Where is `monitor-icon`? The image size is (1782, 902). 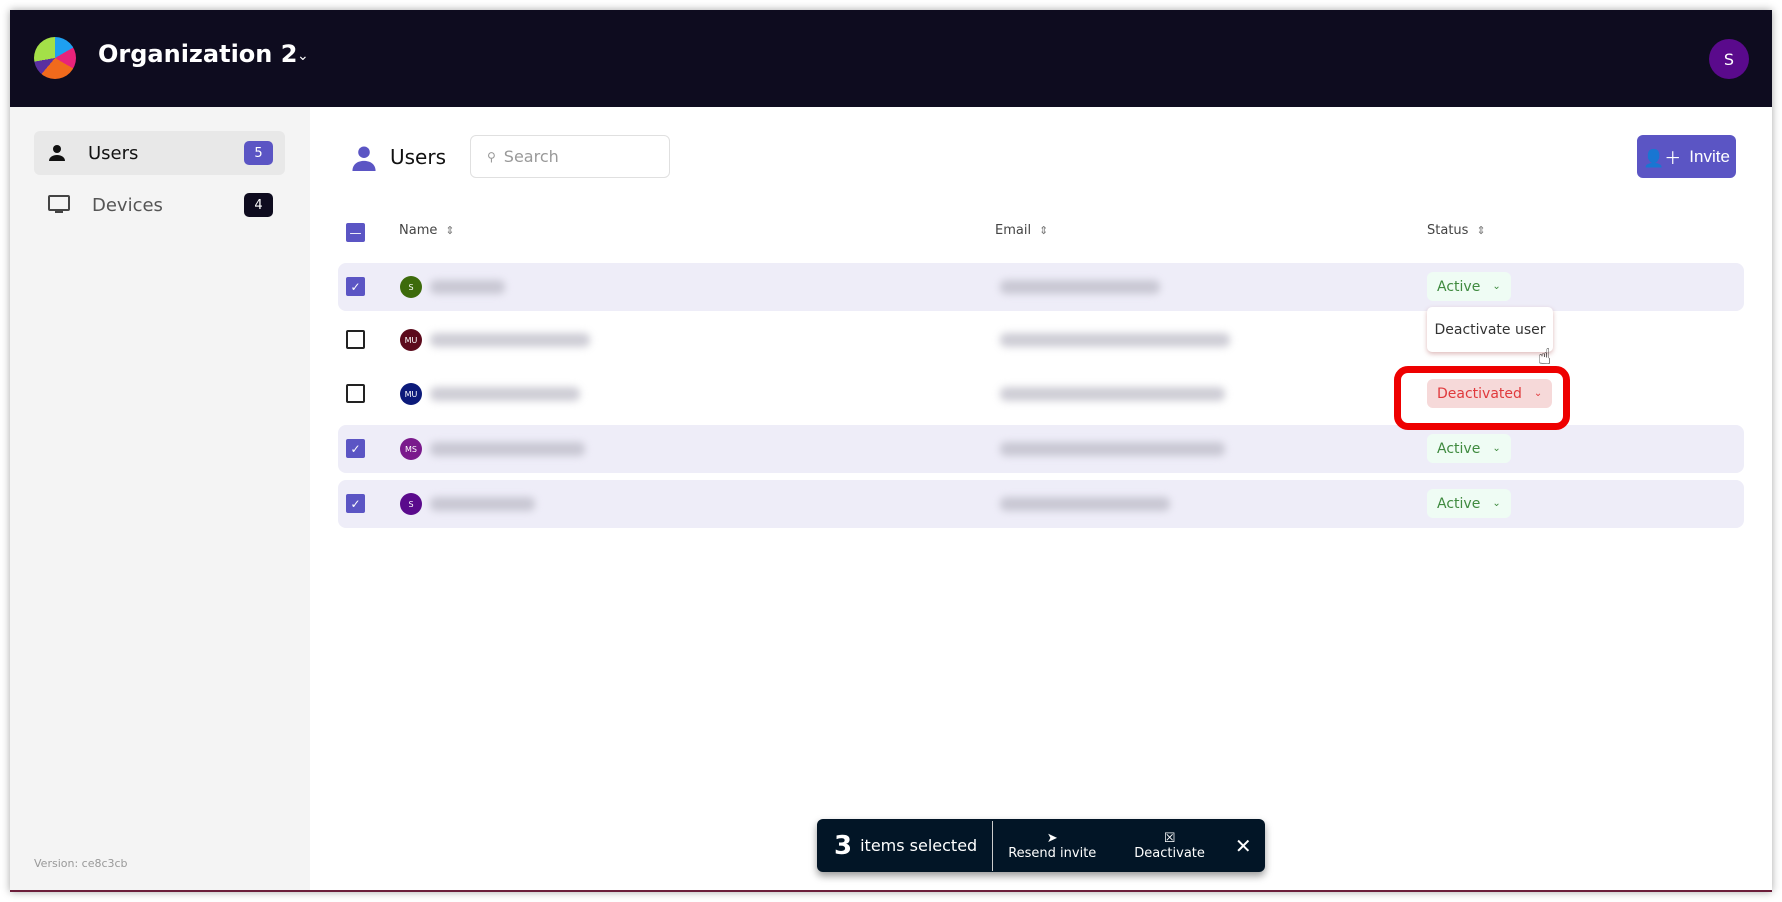 monitor-icon is located at coordinates (59, 204).